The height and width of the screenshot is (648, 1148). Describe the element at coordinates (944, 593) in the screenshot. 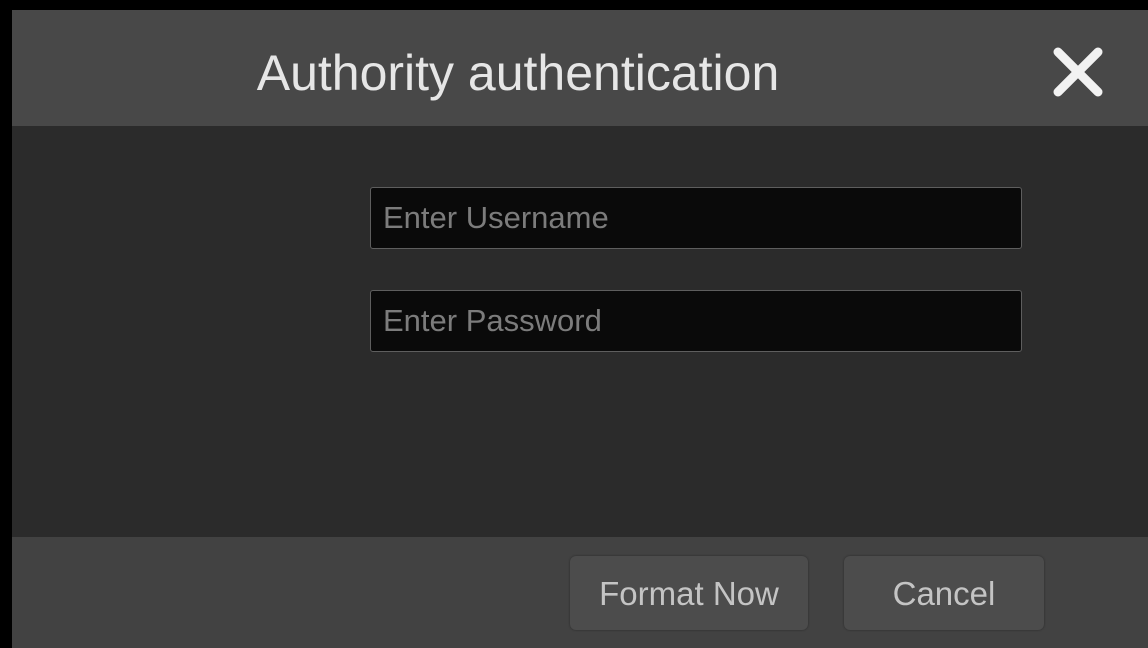

I see `cancel-button: Cancel` at that location.